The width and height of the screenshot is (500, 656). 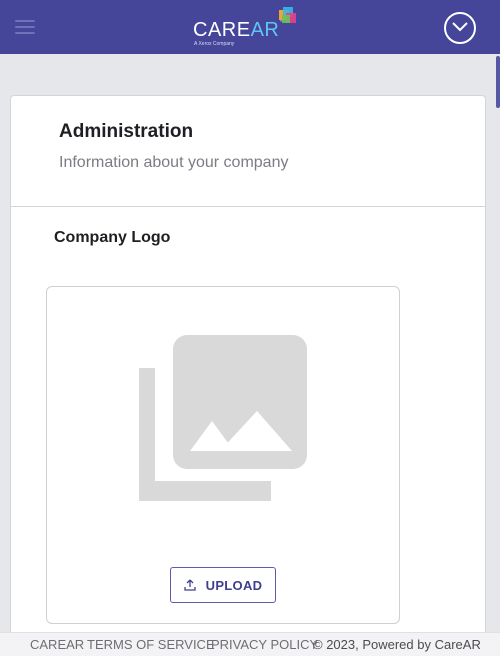 I want to click on upload-button: UPLOAD, so click(x=223, y=585).